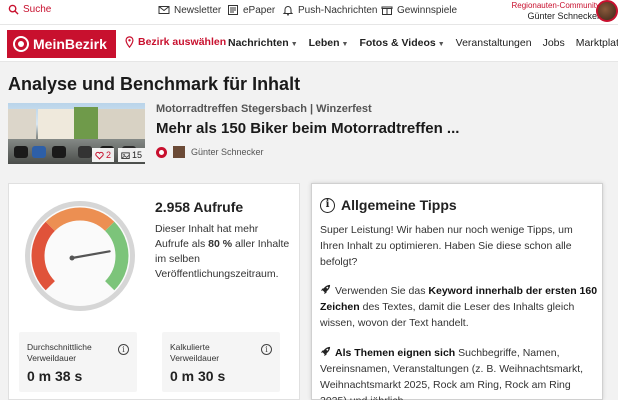 The width and height of the screenshot is (618, 400). I want to click on author-avatar, so click(179, 152).